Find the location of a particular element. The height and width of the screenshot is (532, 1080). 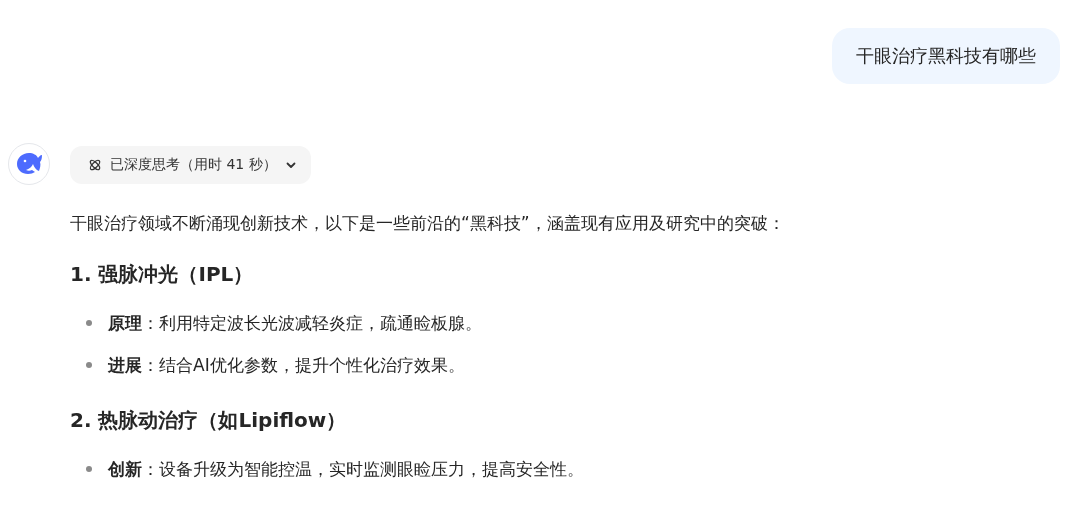

bullet-text: 进展：结合AI优化参数，提升个性化治疗效果。 is located at coordinates (286, 365).